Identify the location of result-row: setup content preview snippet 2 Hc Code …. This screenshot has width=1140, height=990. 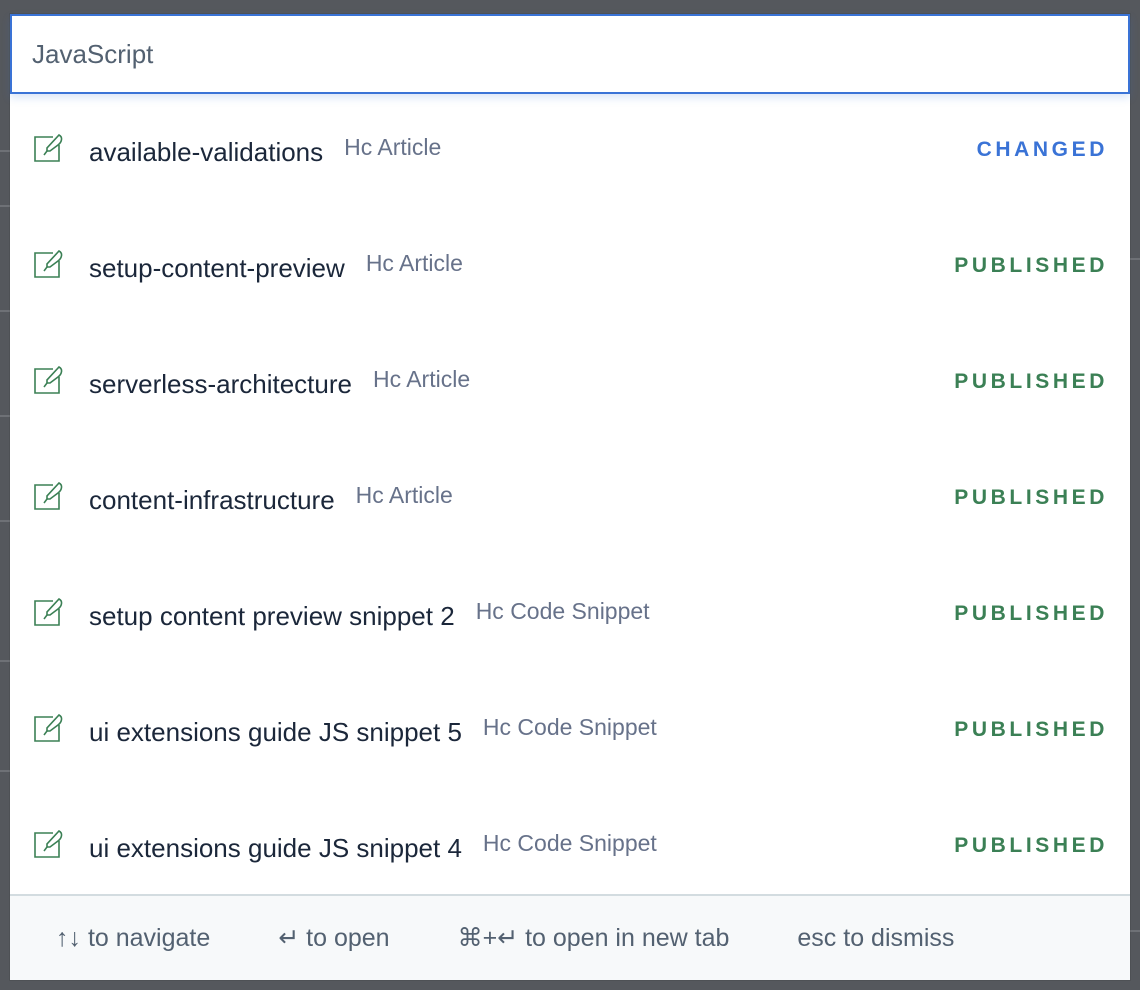
(570, 616).